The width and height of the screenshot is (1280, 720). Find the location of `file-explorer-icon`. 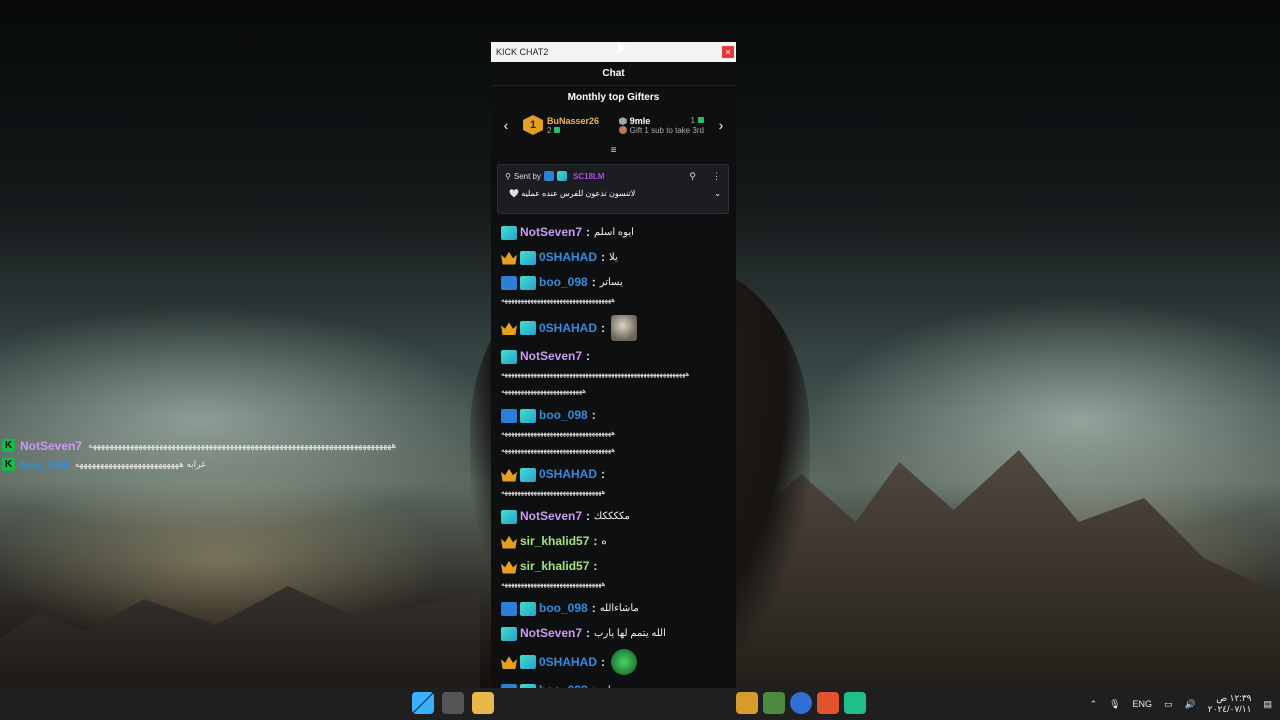

file-explorer-icon is located at coordinates (483, 703).